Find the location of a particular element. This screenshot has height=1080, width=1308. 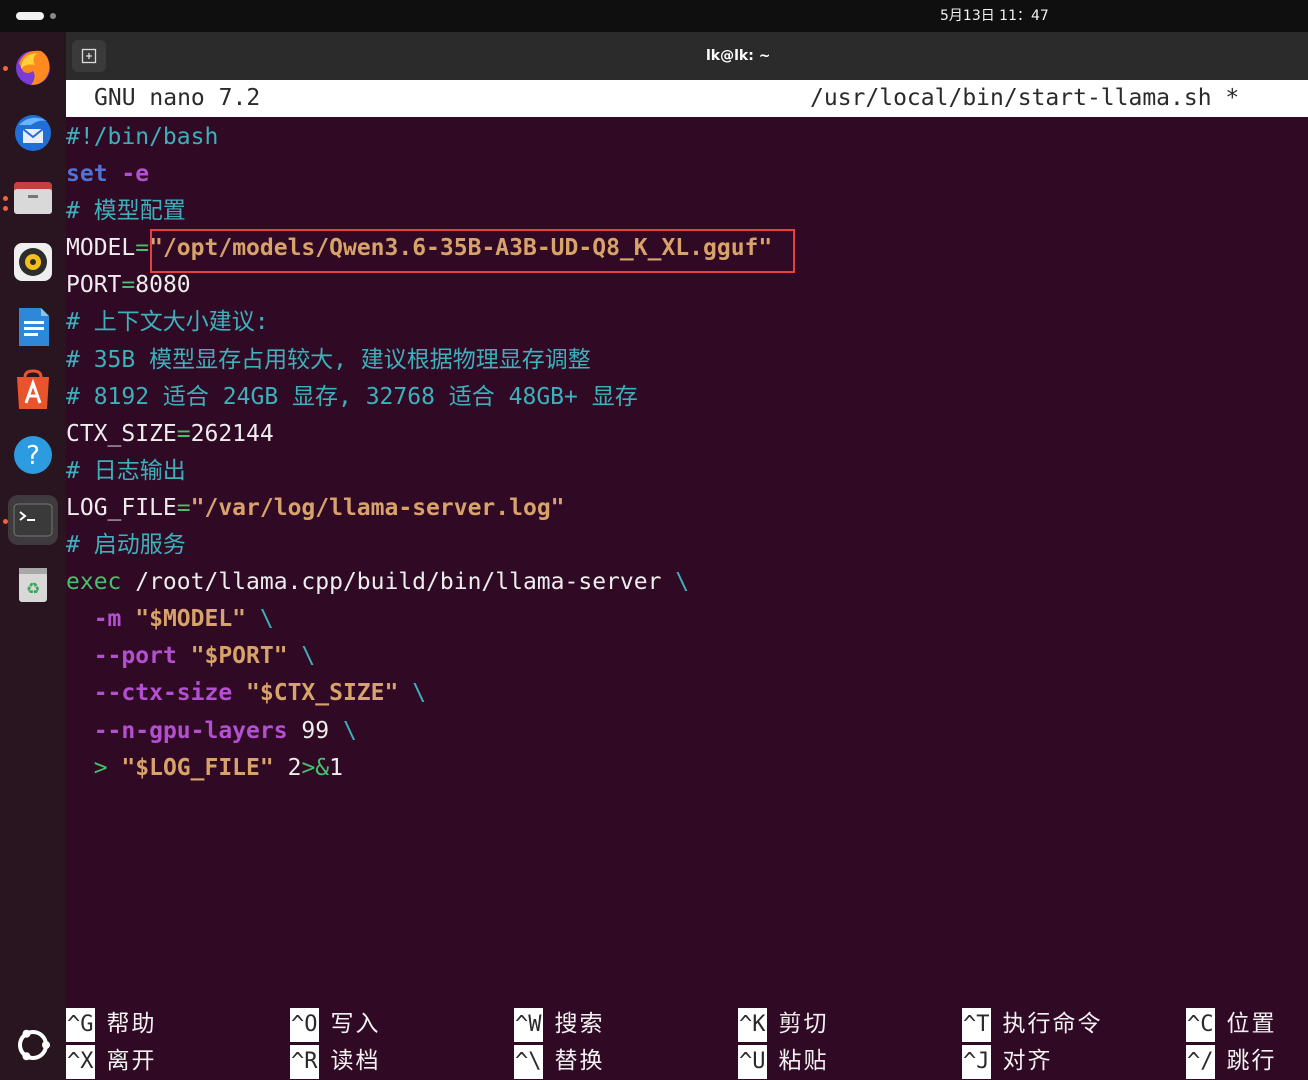

code-line: --n-gpu-layers 99 \ is located at coordinates (687, 731).